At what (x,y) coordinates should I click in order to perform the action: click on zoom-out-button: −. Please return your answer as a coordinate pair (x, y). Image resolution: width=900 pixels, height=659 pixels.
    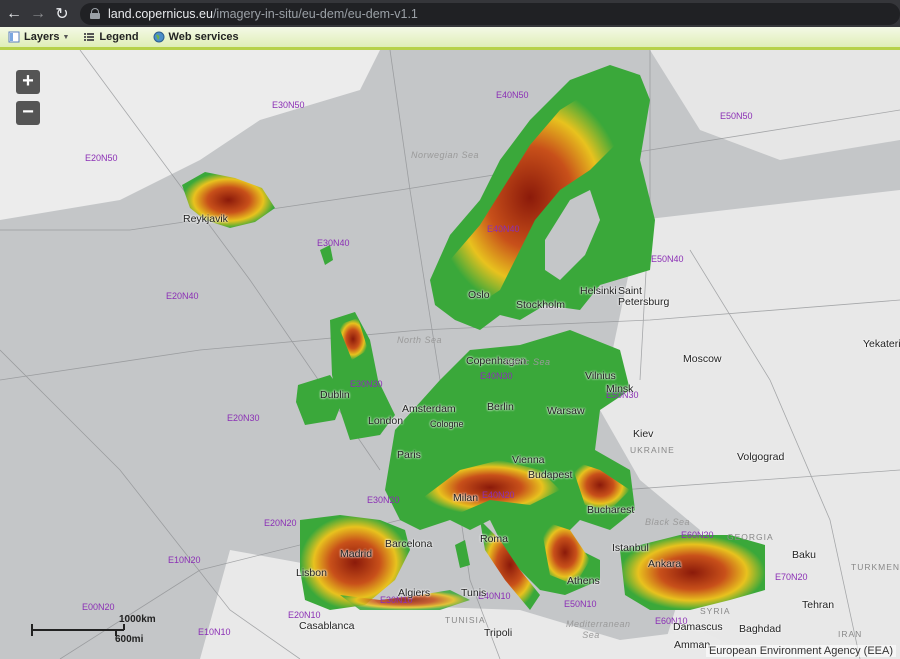
    Looking at the image, I should click on (28, 113).